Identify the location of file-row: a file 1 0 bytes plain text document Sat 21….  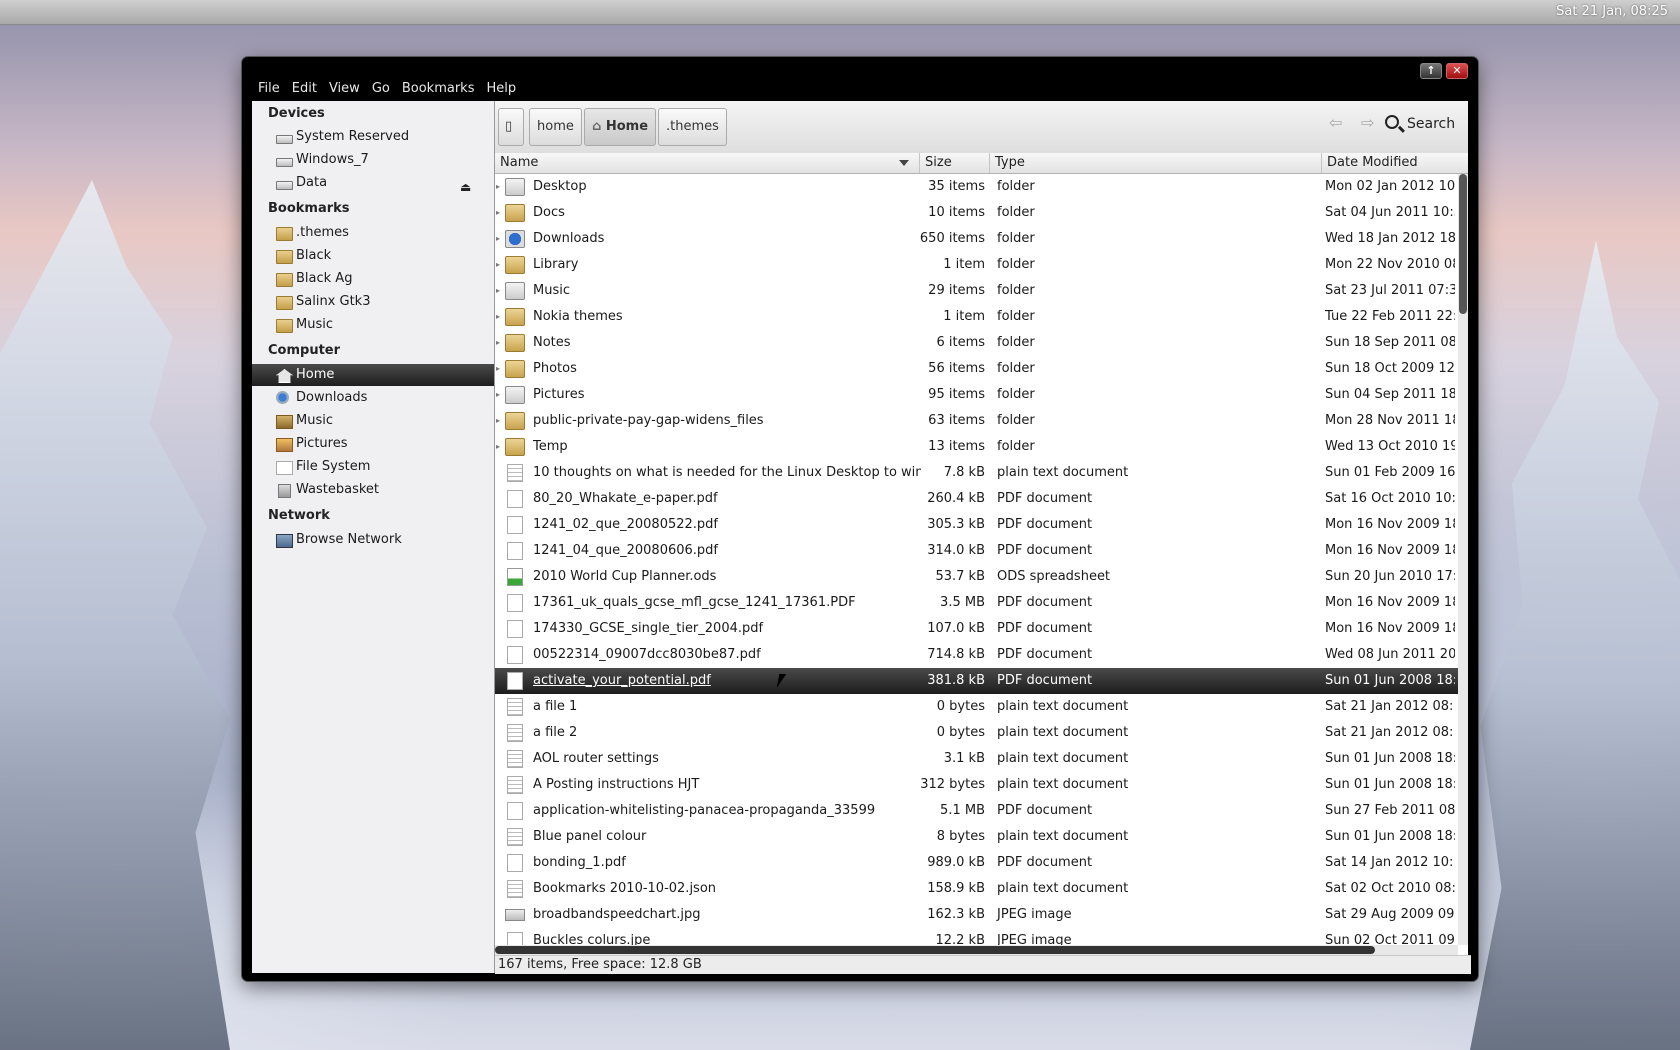
(976, 707).